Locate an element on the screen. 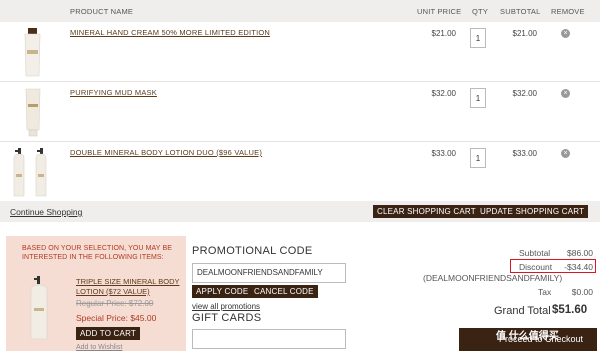 This screenshot has width=600, height=351. col-remove: REMOVE is located at coordinates (568, 11).